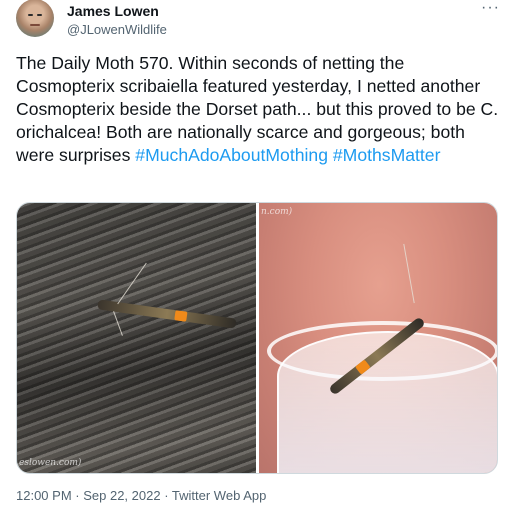 This screenshot has width=513, height=514. I want to click on photo-watermark: eslowen.com), so click(50, 463).